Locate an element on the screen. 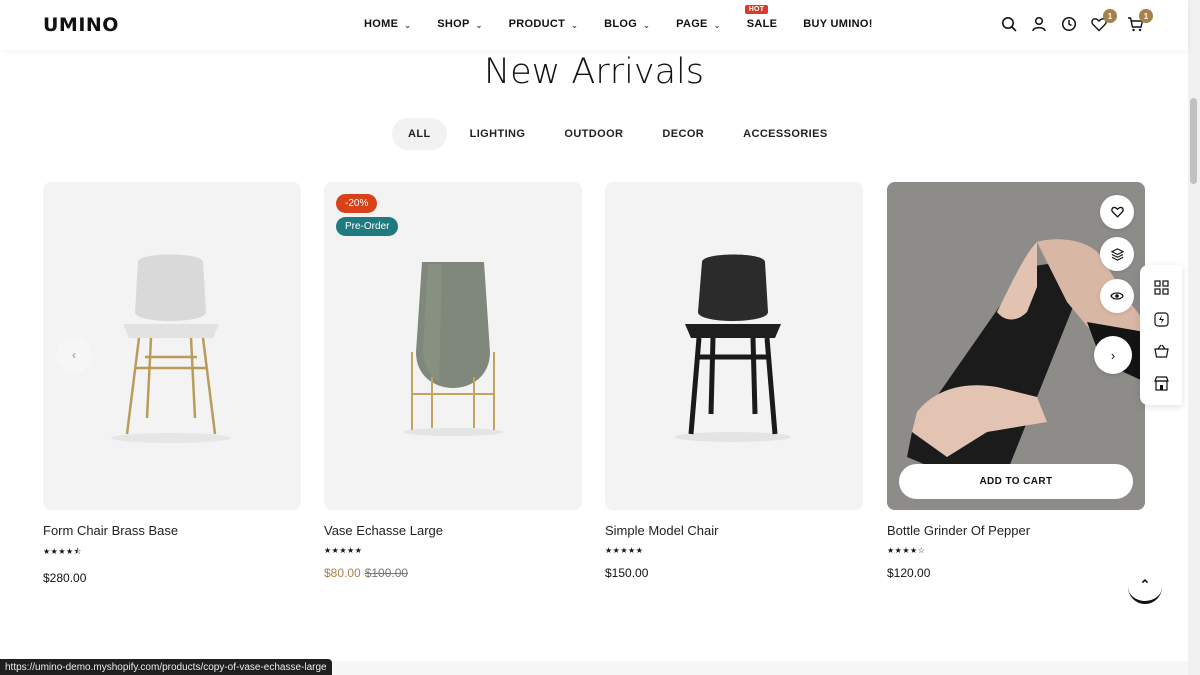  chevron-right-icon: › is located at coordinates (1113, 355).